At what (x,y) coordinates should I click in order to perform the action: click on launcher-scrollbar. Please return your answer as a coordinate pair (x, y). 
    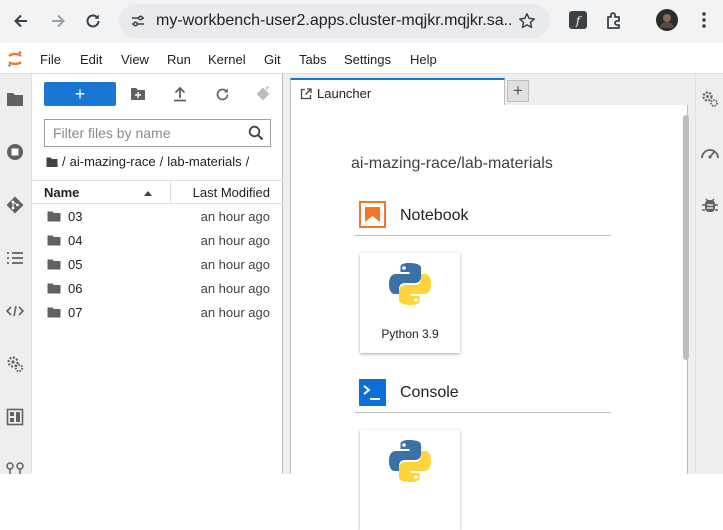
    Looking at the image, I should click on (686, 237).